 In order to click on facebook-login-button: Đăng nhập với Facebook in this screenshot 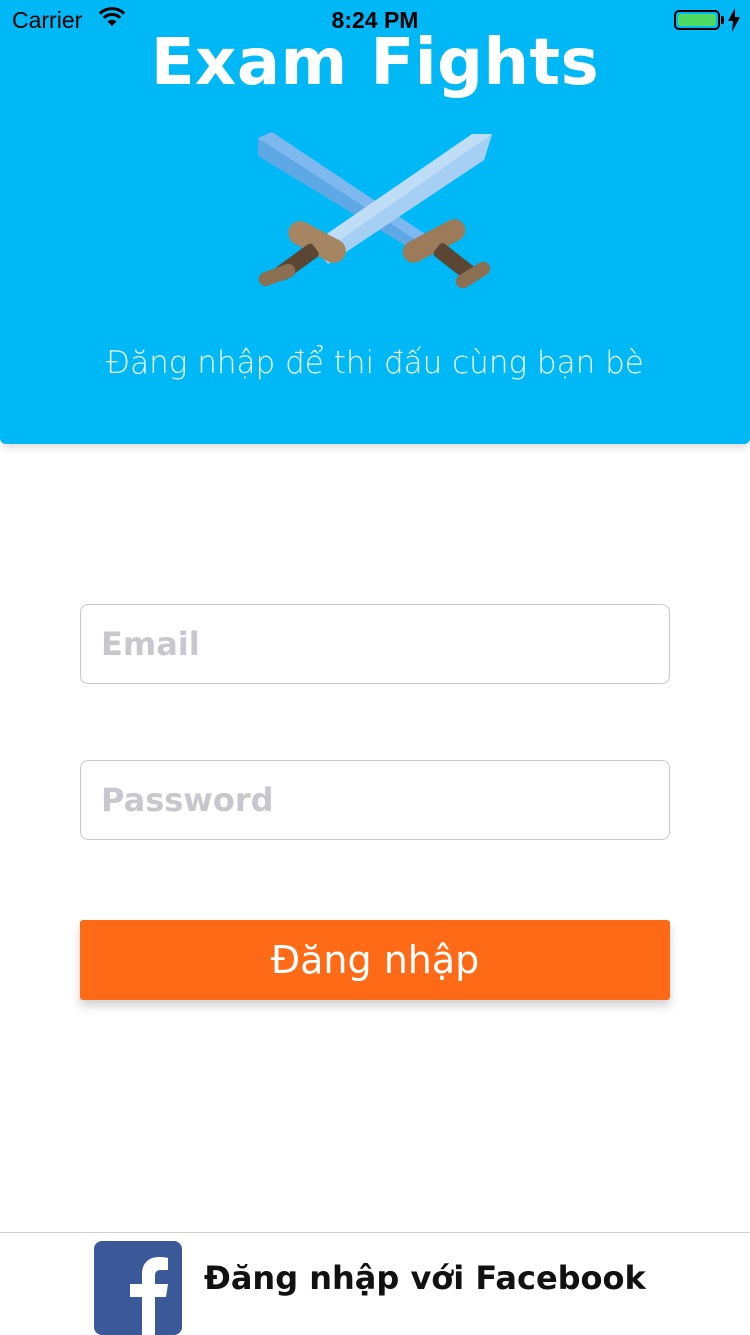, I will do `click(375, 1283)`.